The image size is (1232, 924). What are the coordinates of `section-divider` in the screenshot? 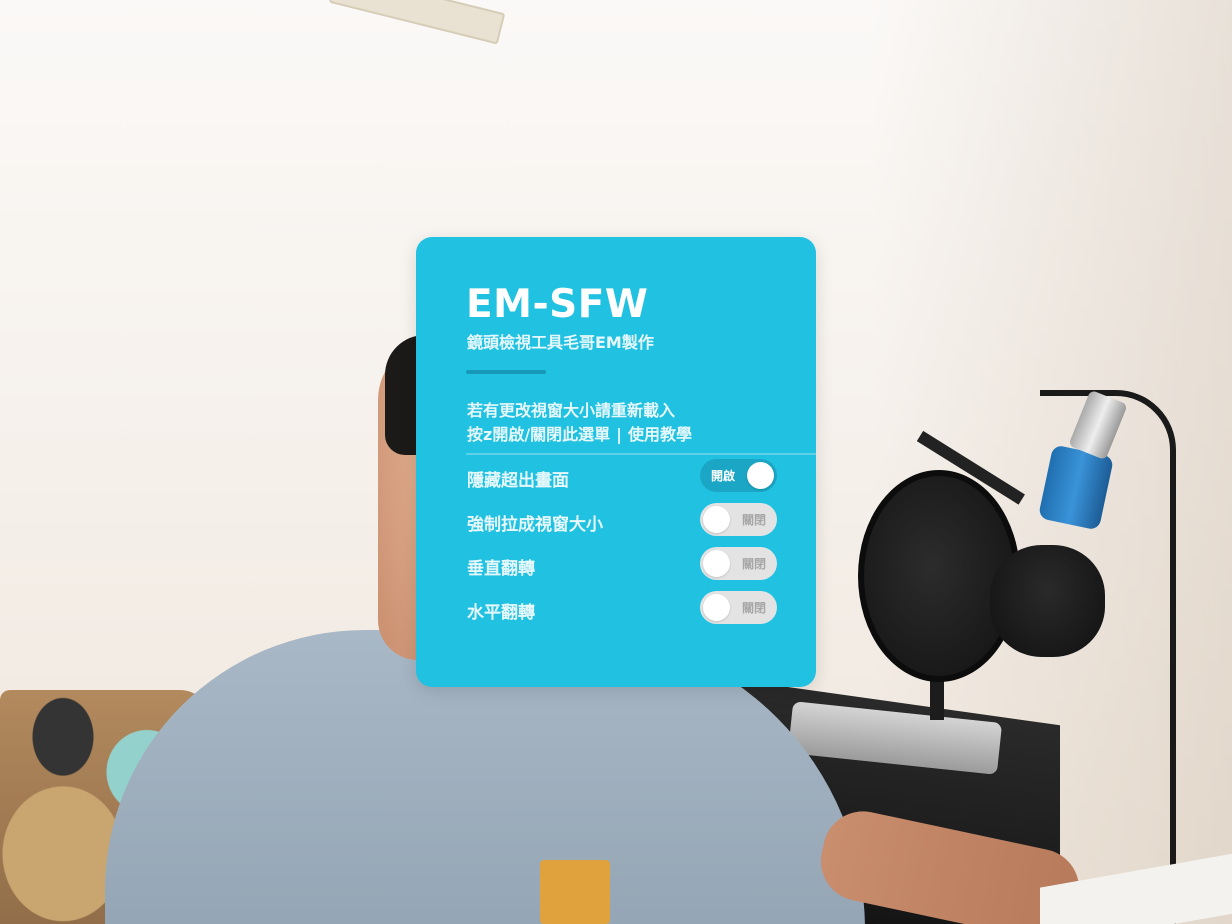 It's located at (641, 454).